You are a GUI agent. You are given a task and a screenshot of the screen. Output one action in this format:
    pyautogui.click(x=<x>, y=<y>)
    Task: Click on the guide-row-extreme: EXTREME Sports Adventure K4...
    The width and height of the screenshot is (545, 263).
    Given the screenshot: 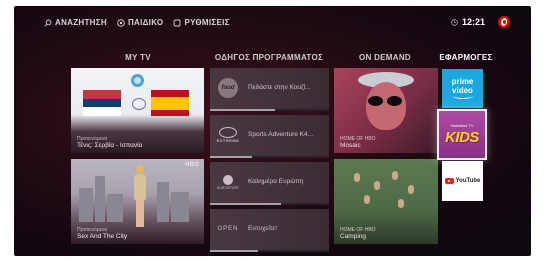 What is the action you would take?
    pyautogui.click(x=269, y=136)
    